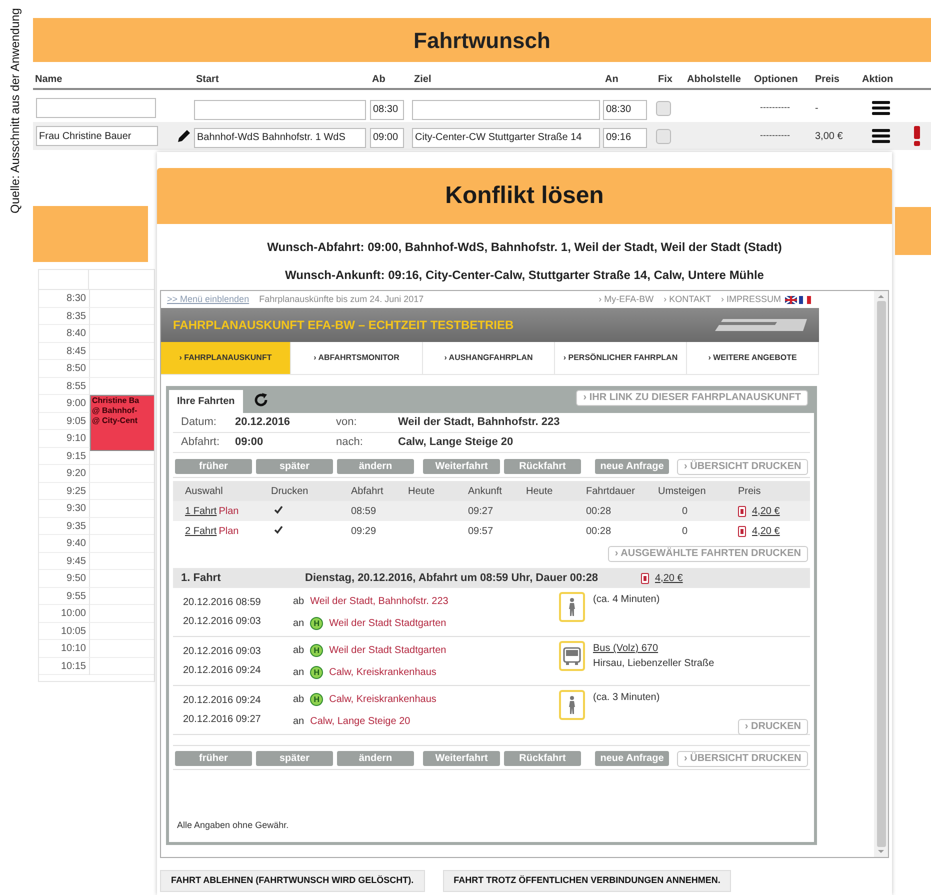 This screenshot has height=895, width=931. What do you see at coordinates (15, 111) in the screenshot?
I see `source-note: Quelle: Ausschnitt aus der Anwendung` at bounding box center [15, 111].